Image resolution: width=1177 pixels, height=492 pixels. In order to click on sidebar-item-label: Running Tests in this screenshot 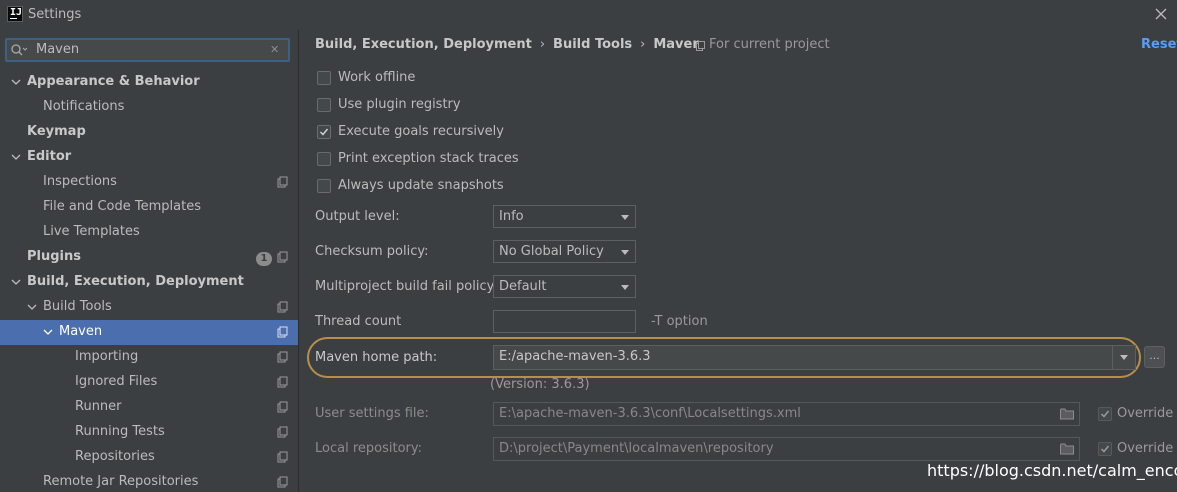, I will do `click(120, 431)`.